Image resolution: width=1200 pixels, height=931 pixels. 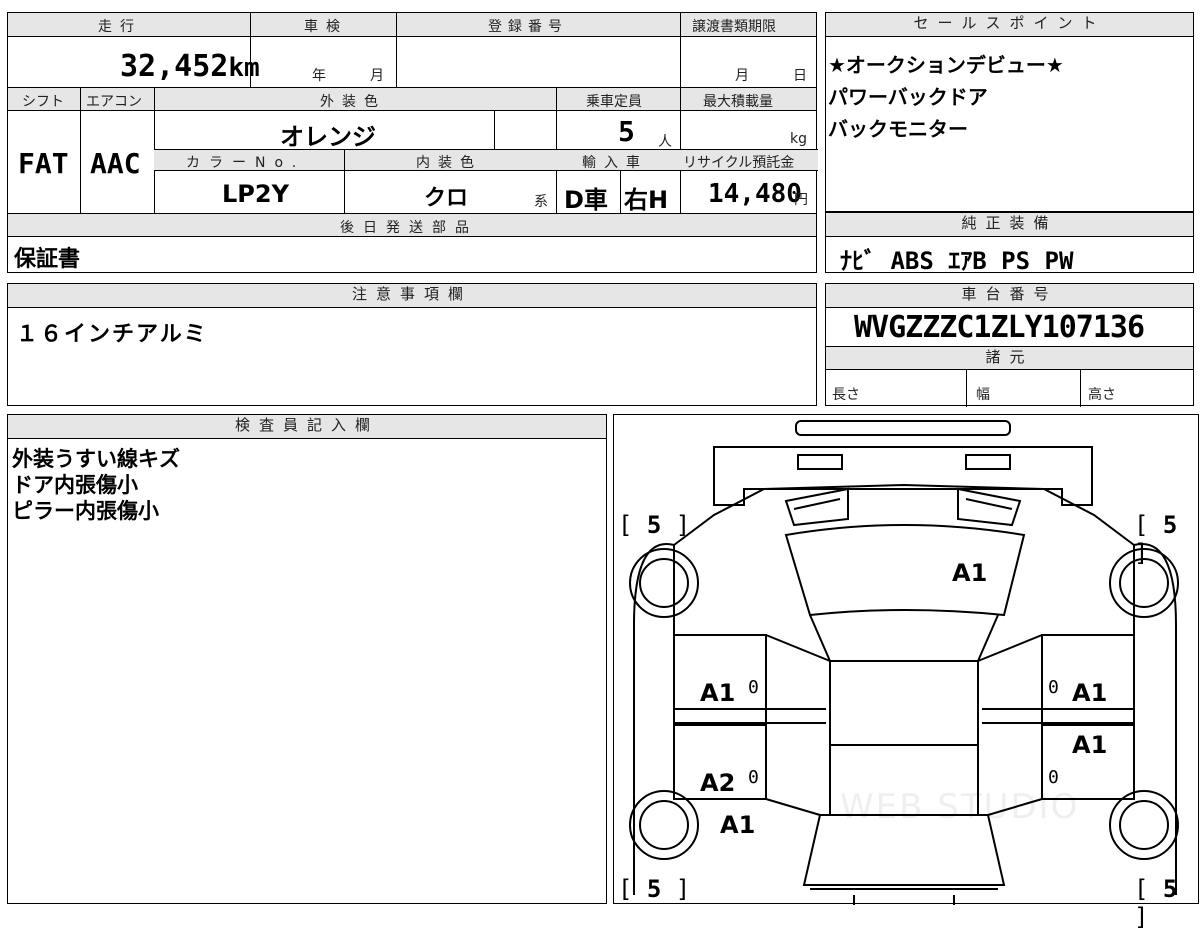 What do you see at coordinates (800, 76) in the screenshot?
I see `deadline-day: 日` at bounding box center [800, 76].